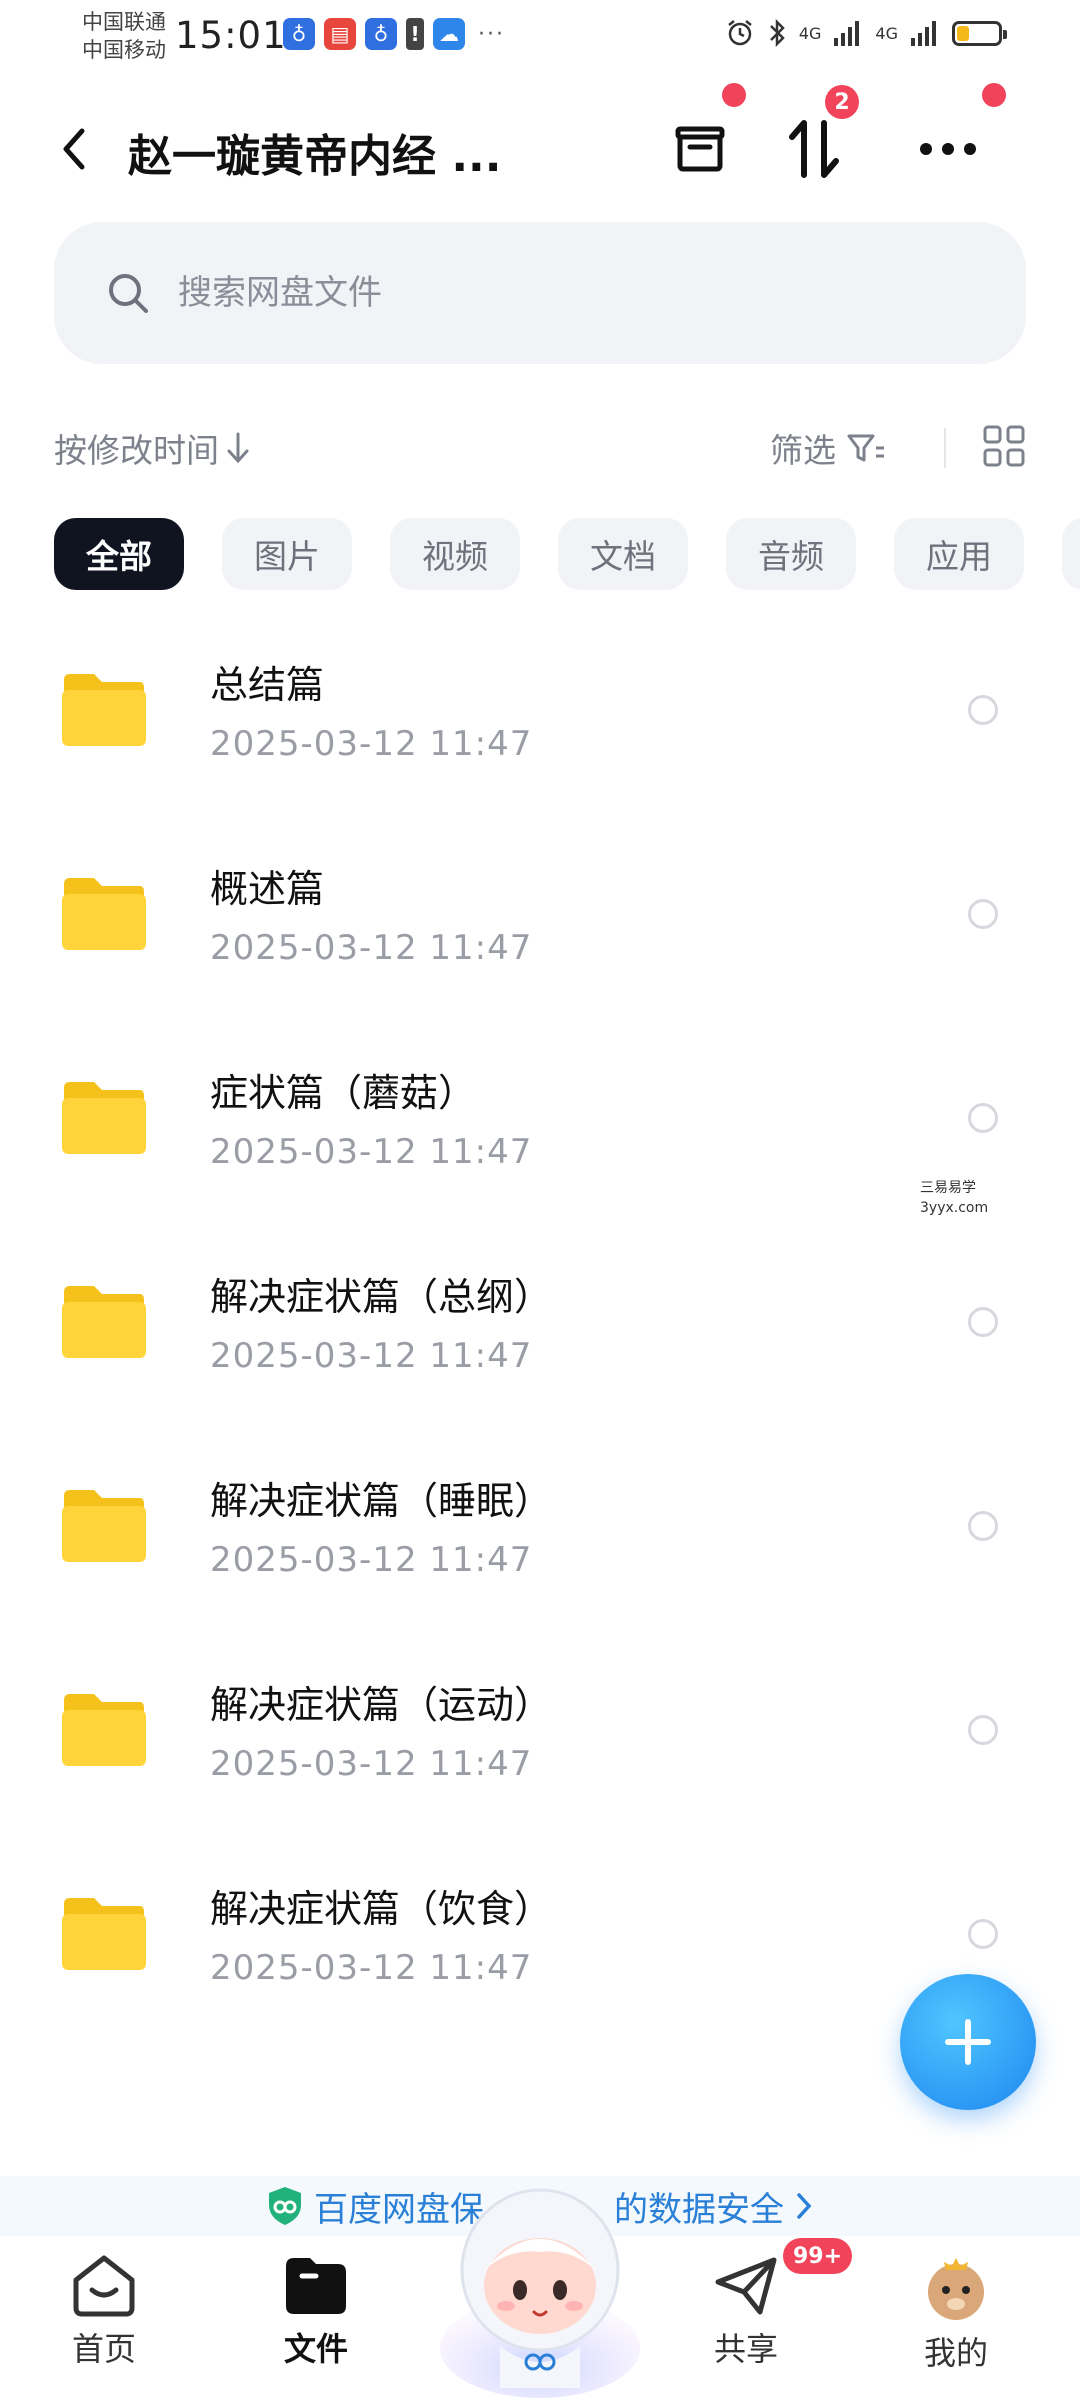 The height and width of the screenshot is (2400, 1080). I want to click on filter-button: 筛选, so click(828, 448).